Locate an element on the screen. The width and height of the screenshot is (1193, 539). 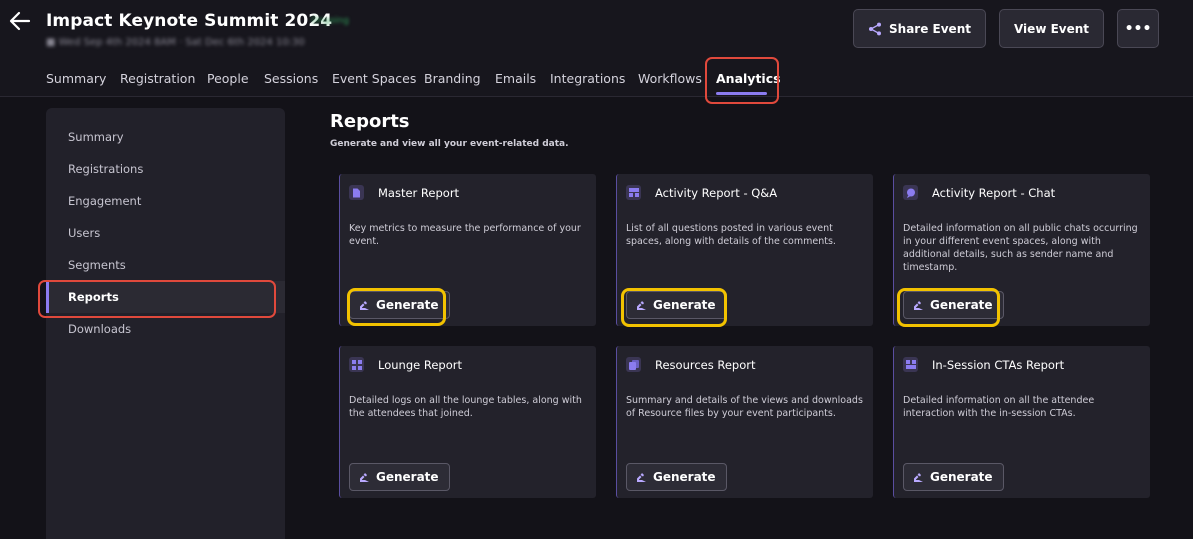
card-title: Master Report is located at coordinates (419, 193).